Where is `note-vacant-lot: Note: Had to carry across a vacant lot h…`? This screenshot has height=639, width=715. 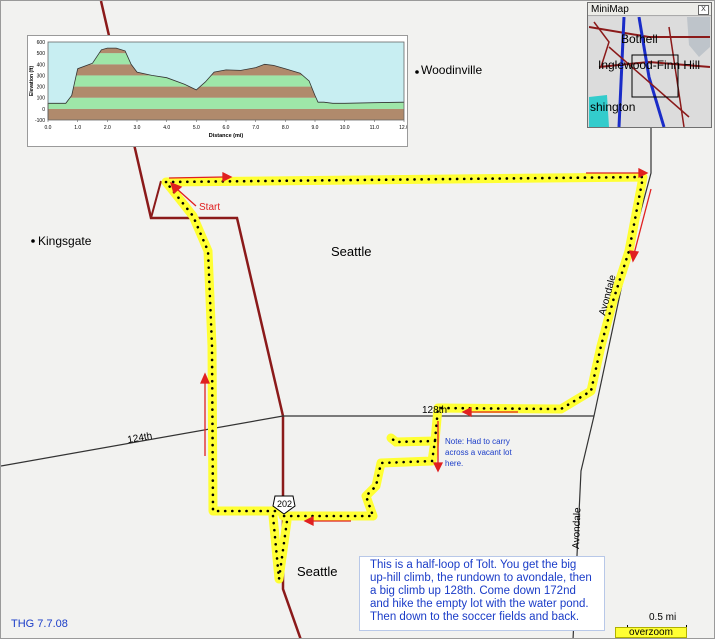
note-vacant-lot: Note: Had to carry across a vacant lot h… is located at coordinates (479, 452).